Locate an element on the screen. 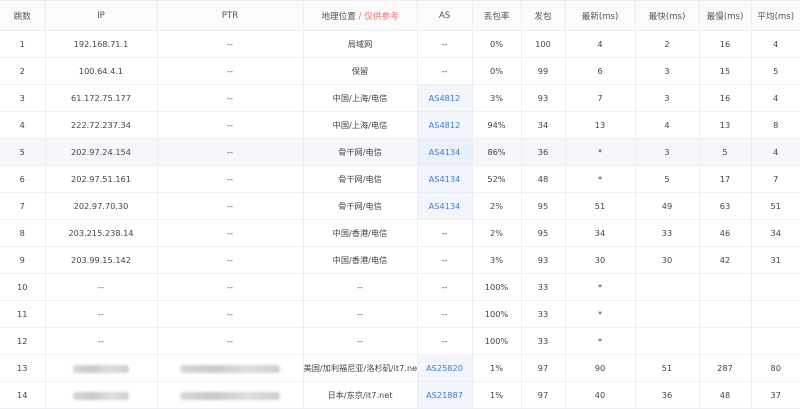 The image size is (800, 409). cell-hop: 4 is located at coordinates (22, 125).